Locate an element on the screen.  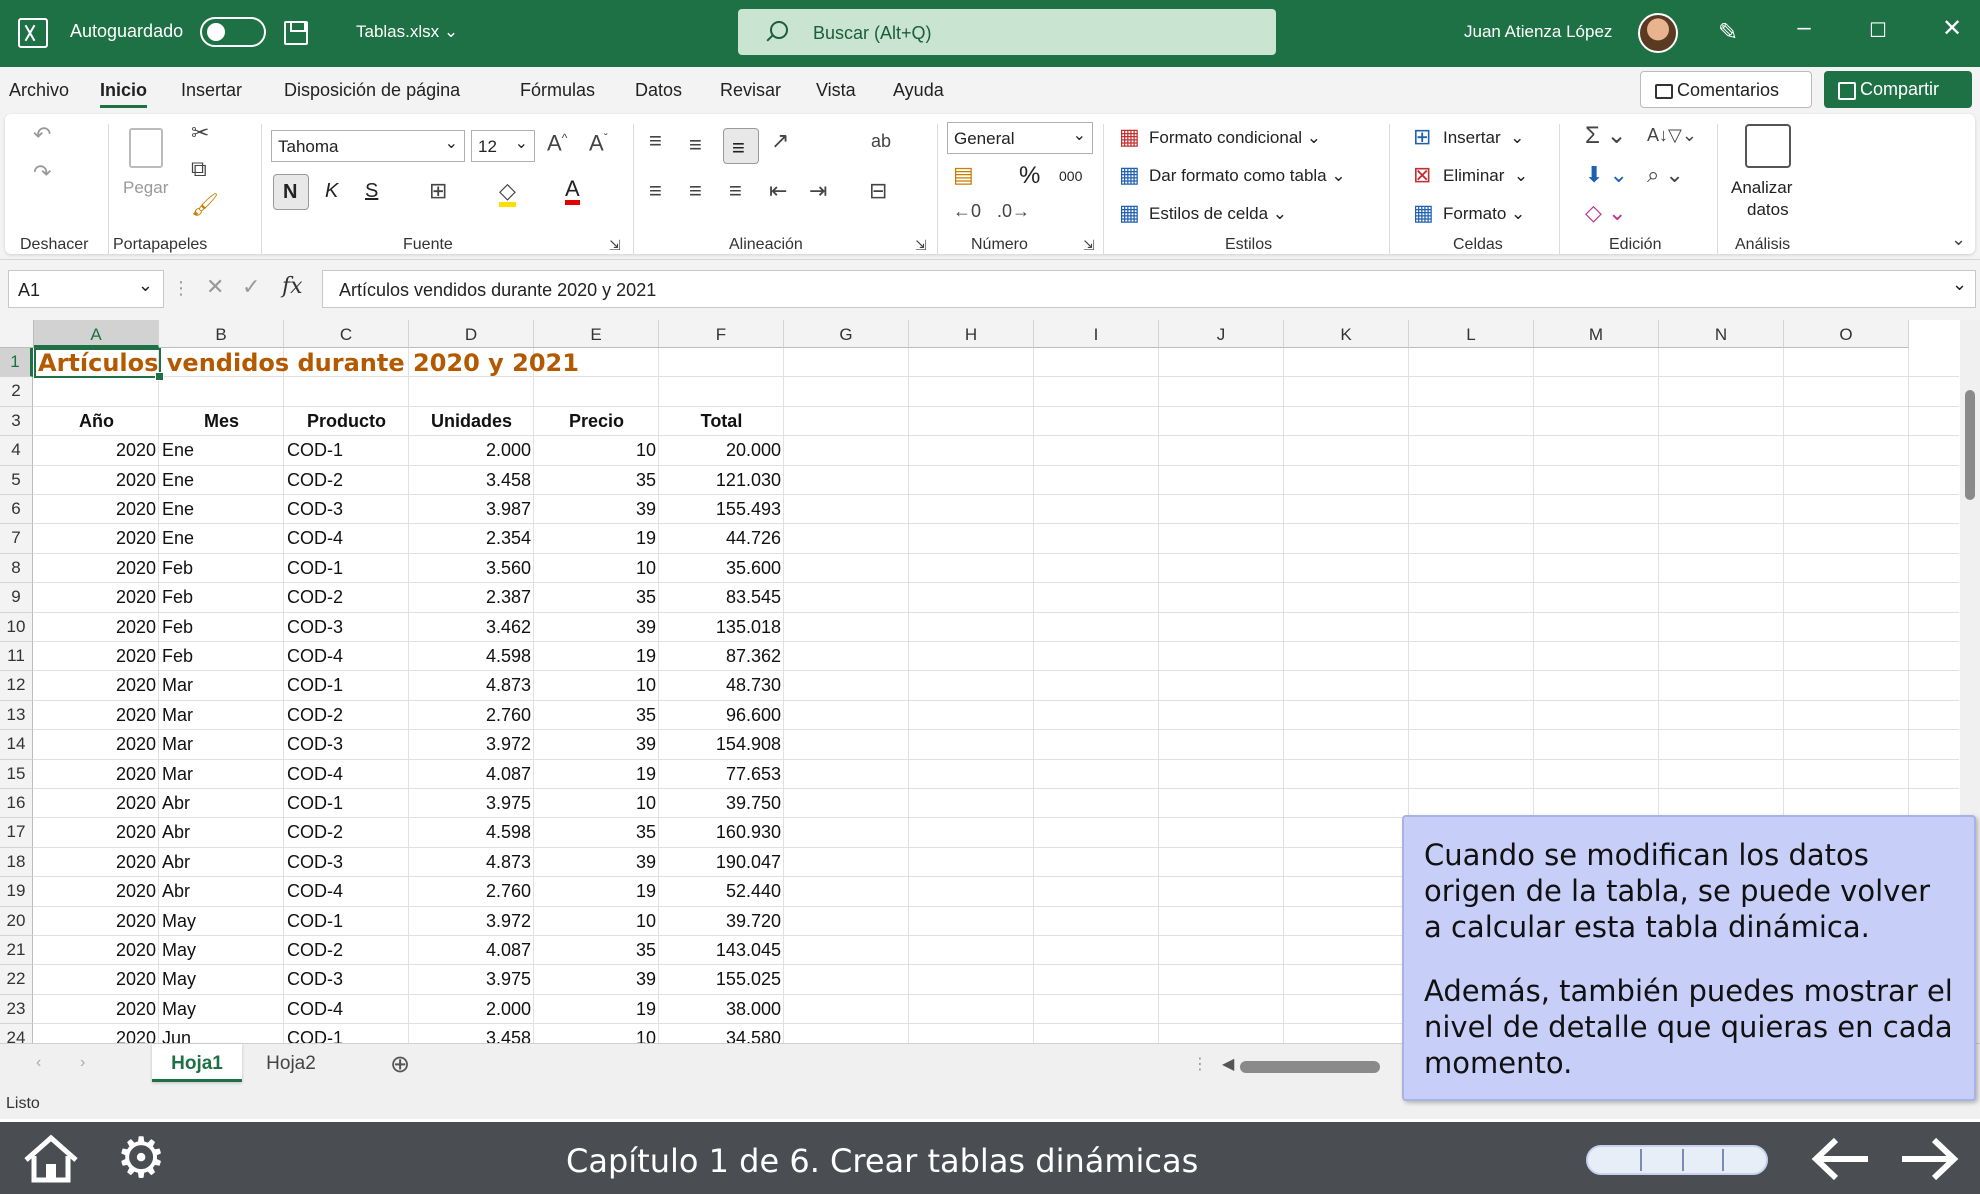
orientation-icon: ↗ is located at coordinates (780, 141).